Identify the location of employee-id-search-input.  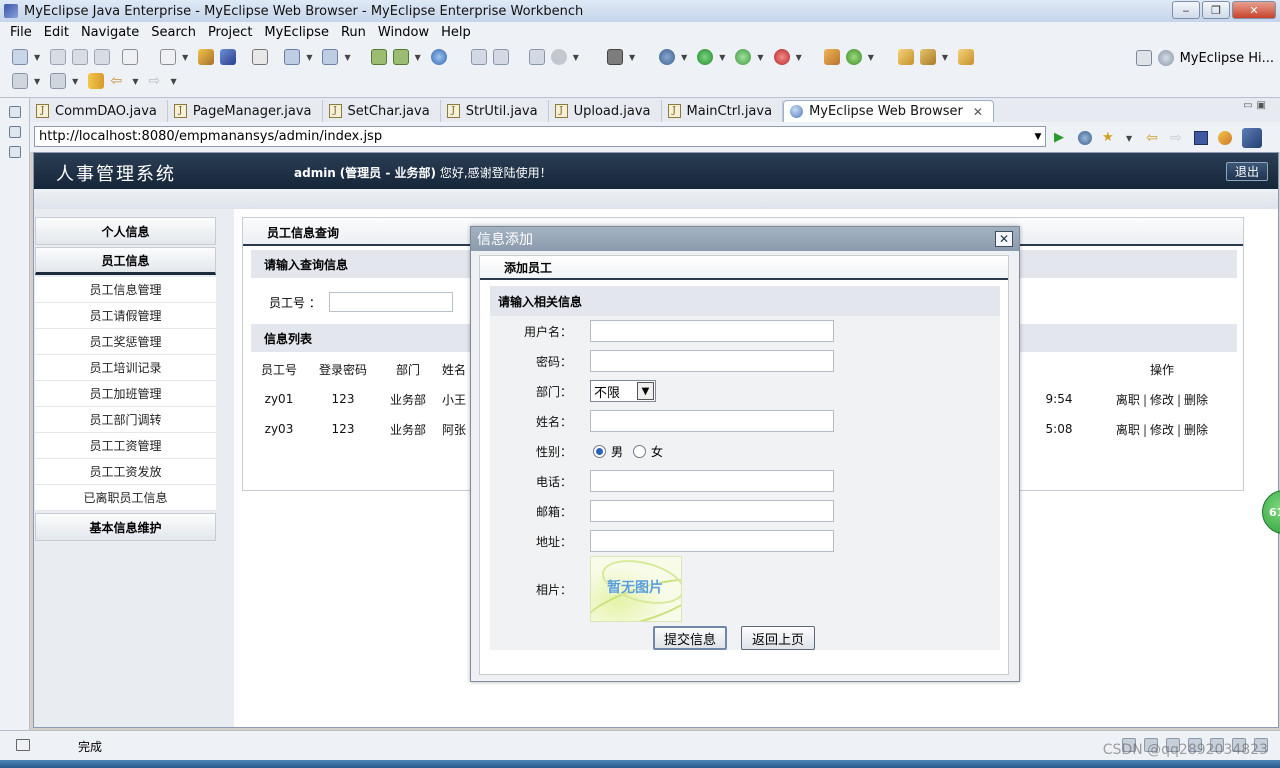
(390, 302).